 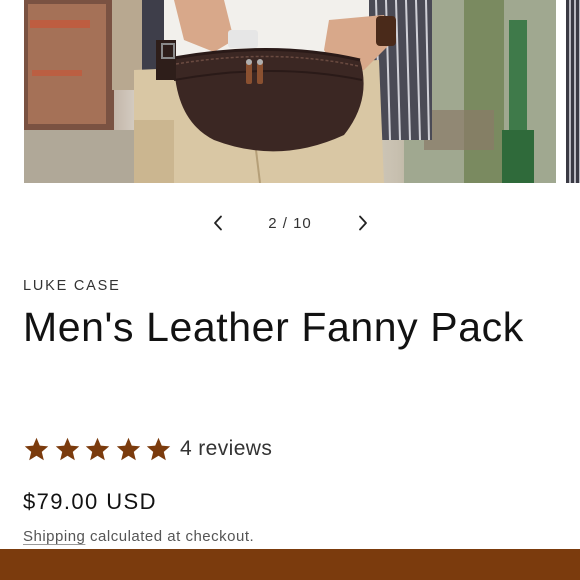 I want to click on next-slide-button, so click(x=363, y=223).